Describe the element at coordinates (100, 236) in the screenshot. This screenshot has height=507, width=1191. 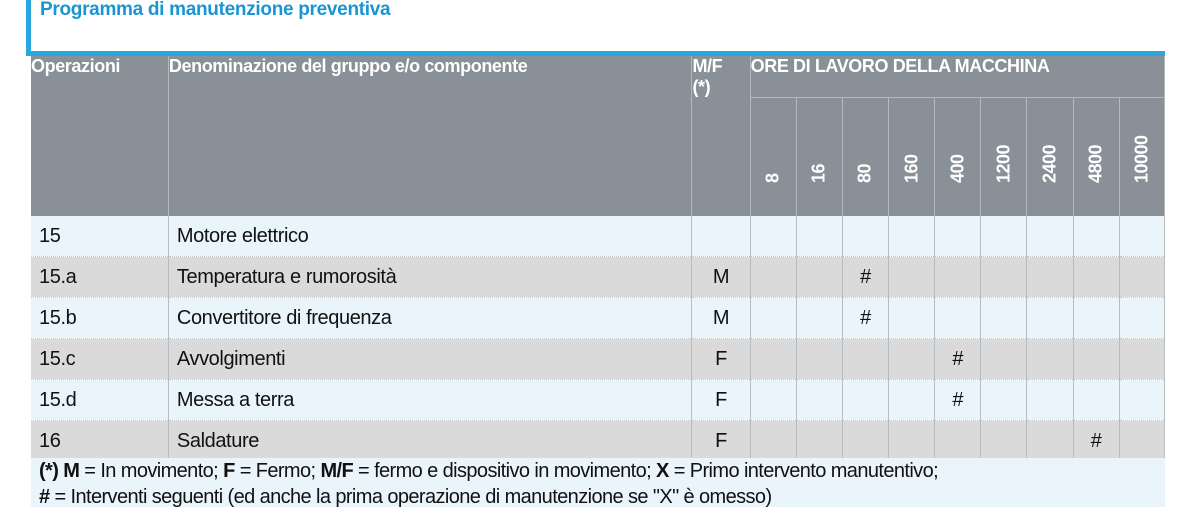
I see `operation-code: 15` at that location.